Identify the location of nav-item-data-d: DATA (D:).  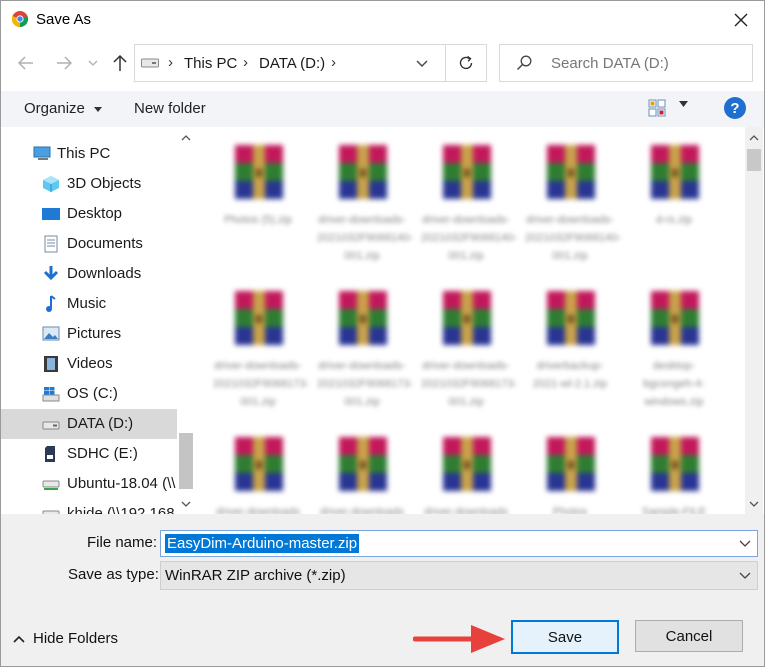
(89, 424).